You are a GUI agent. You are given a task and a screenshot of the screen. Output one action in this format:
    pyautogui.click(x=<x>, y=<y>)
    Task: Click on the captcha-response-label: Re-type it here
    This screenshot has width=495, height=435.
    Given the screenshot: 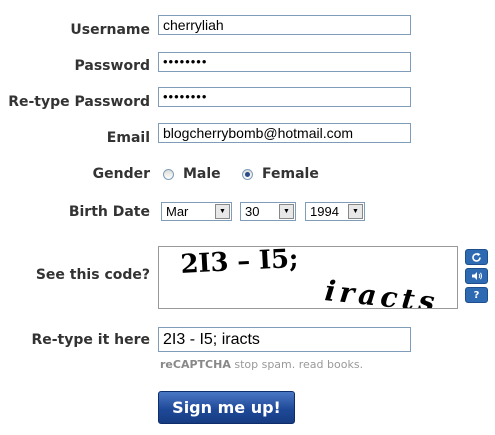 What is the action you would take?
    pyautogui.click(x=90, y=340)
    